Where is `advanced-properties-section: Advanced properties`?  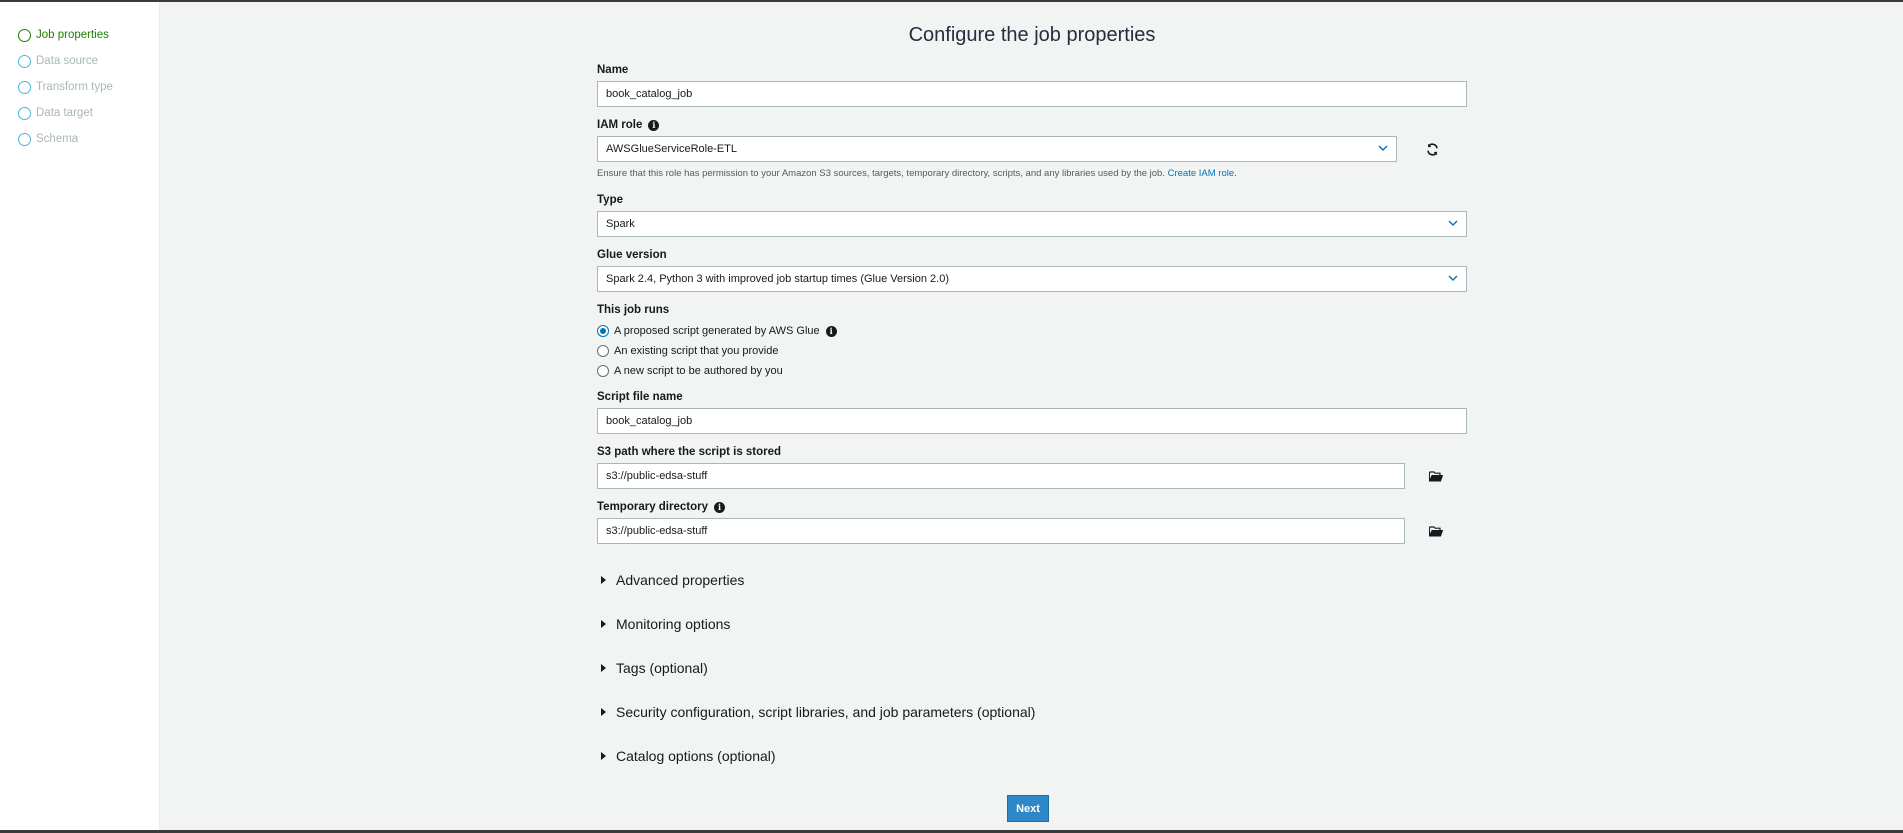
advanced-properties-section: Advanced properties is located at coordinates (1032, 580).